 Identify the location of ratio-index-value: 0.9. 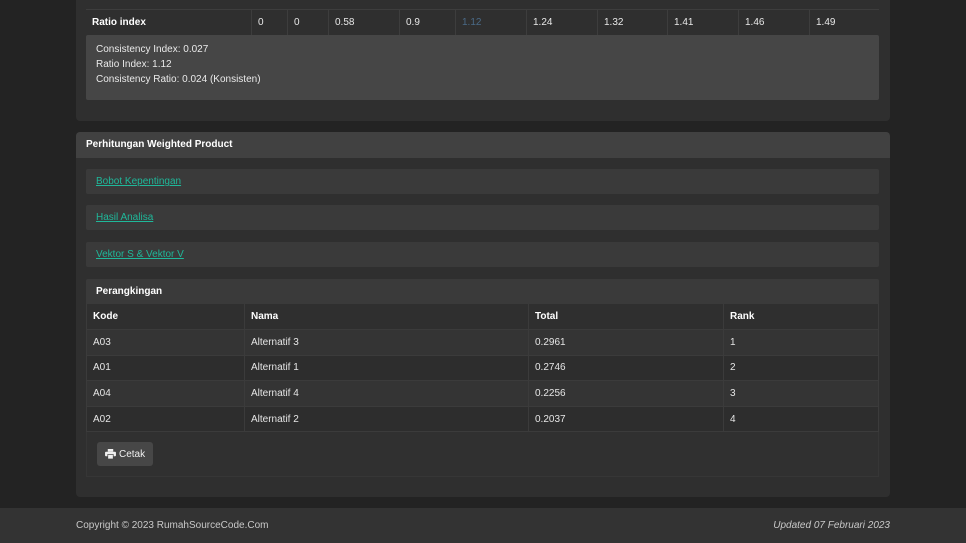
(427, 22).